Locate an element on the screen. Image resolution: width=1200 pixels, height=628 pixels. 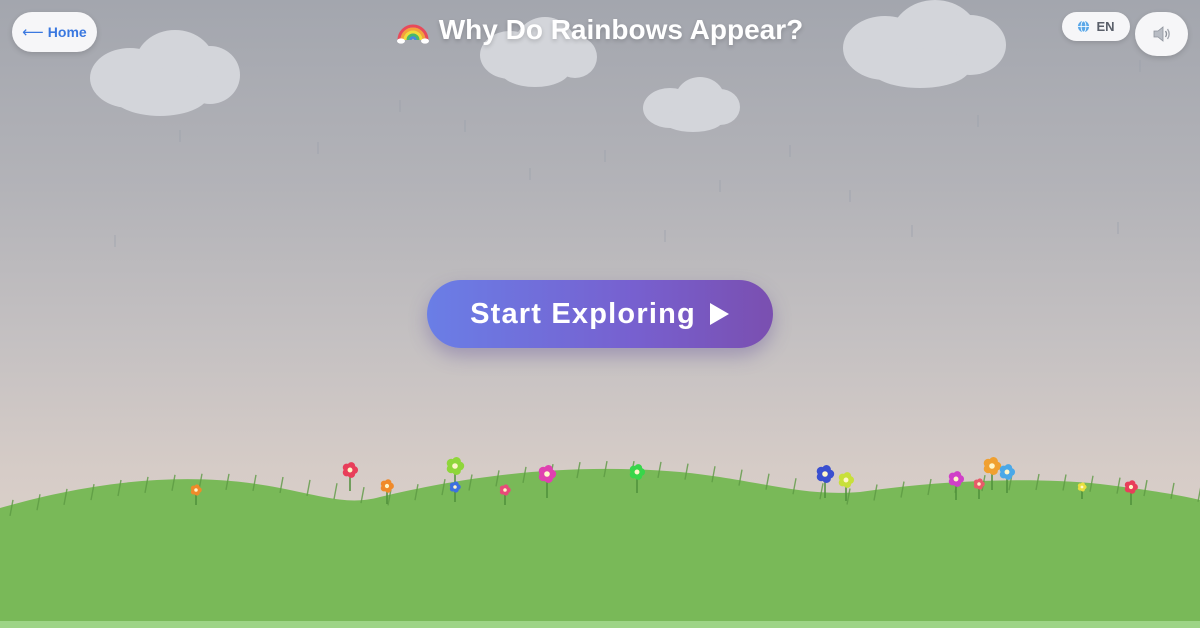
grass-blades is located at coordinates (604, 488).